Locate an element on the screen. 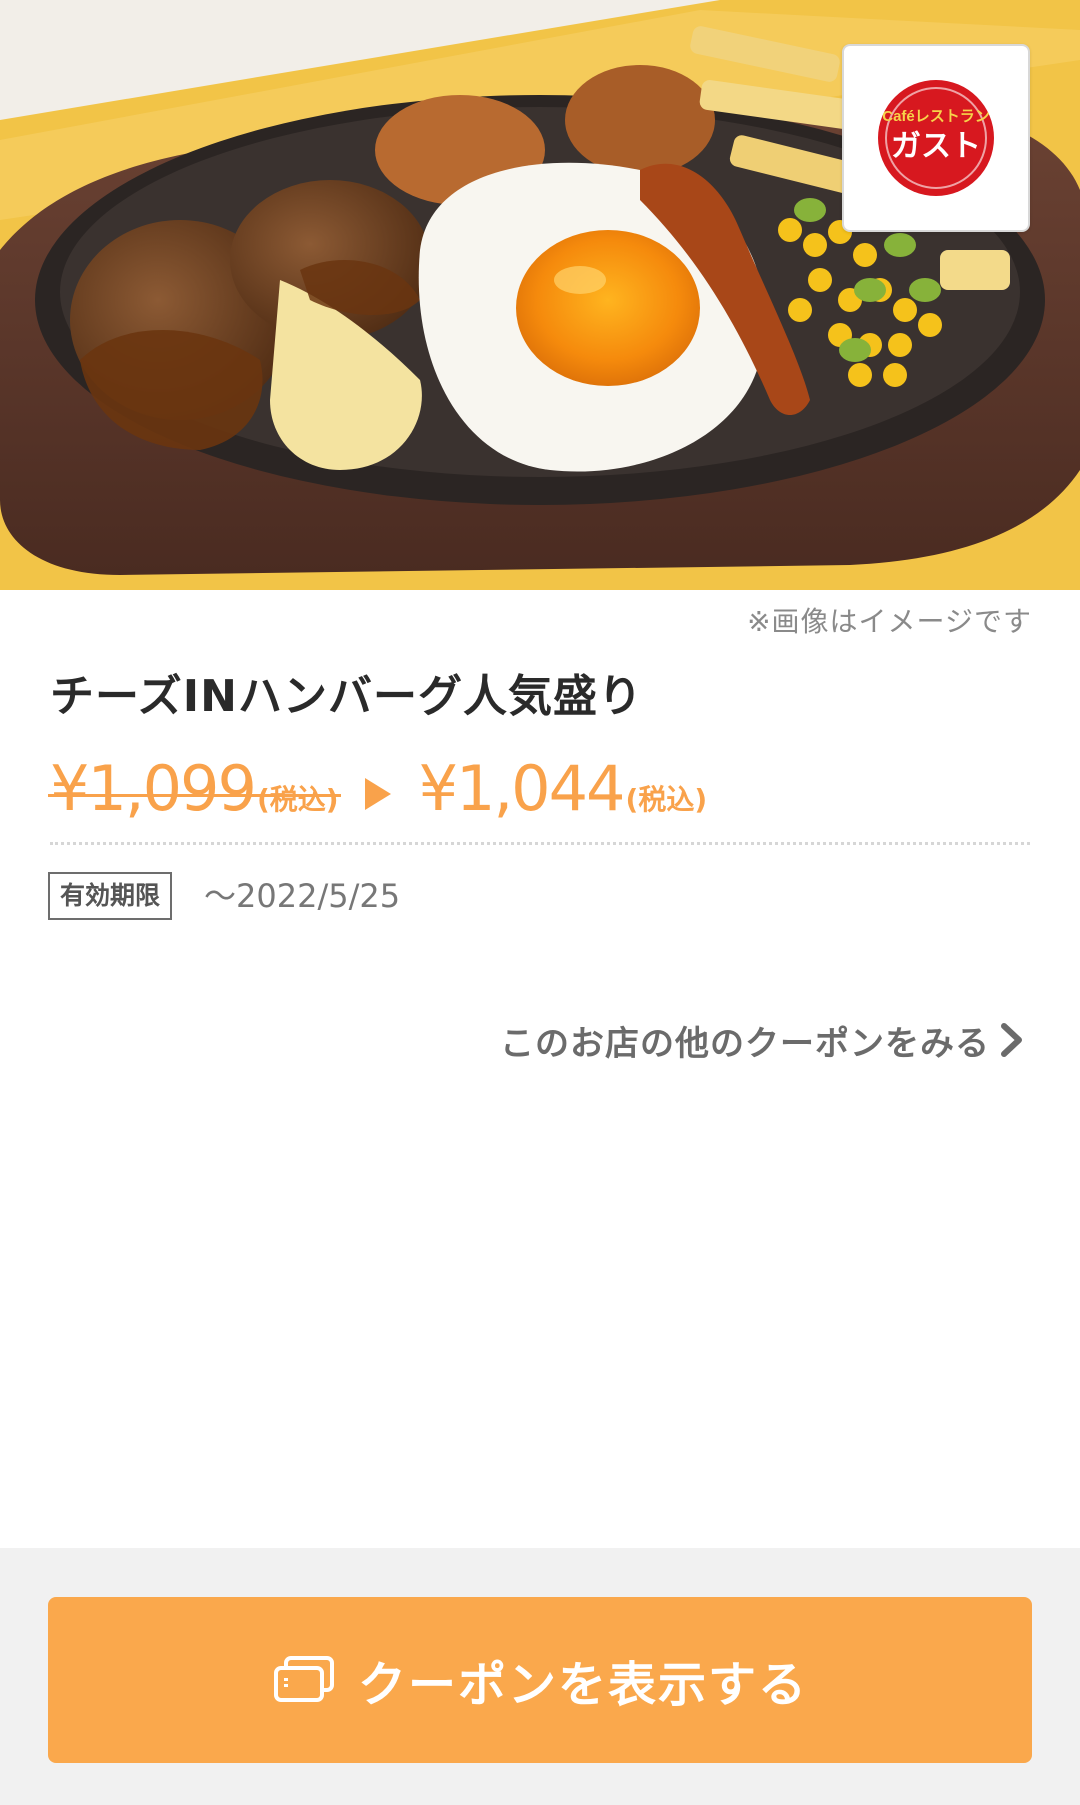 The image size is (1080, 1805). chevron-right-icon is located at coordinates (1012, 1040).